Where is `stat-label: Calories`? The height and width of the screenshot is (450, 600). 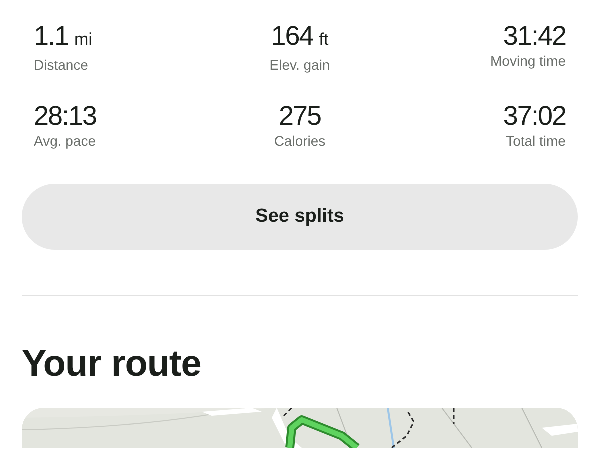 stat-label: Calories is located at coordinates (300, 141).